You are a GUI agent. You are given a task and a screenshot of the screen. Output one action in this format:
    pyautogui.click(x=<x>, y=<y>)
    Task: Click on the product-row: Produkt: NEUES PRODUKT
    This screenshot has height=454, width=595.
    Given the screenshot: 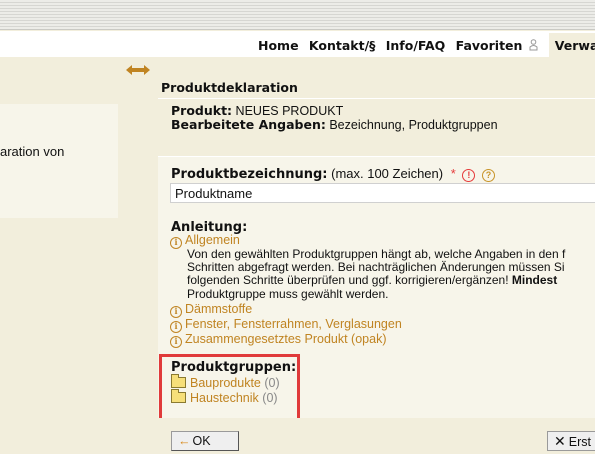 What is the action you would take?
    pyautogui.click(x=257, y=110)
    